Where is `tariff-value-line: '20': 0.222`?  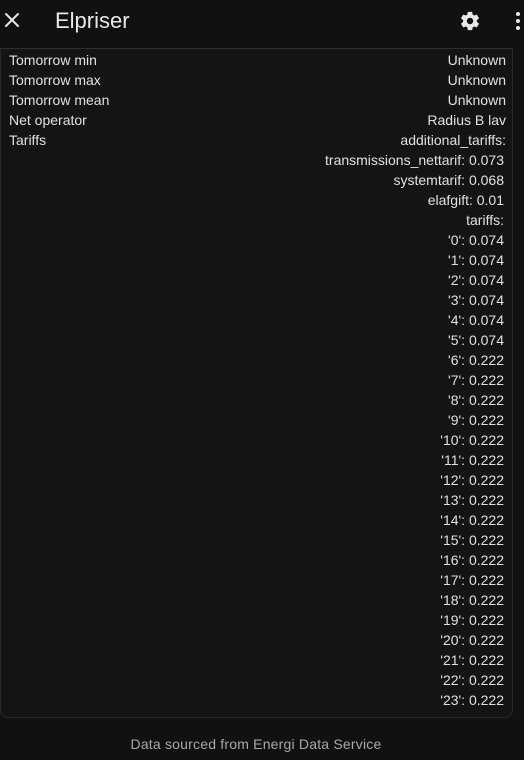
tariff-value-line: '20': 0.222 is located at coordinates (472, 640).